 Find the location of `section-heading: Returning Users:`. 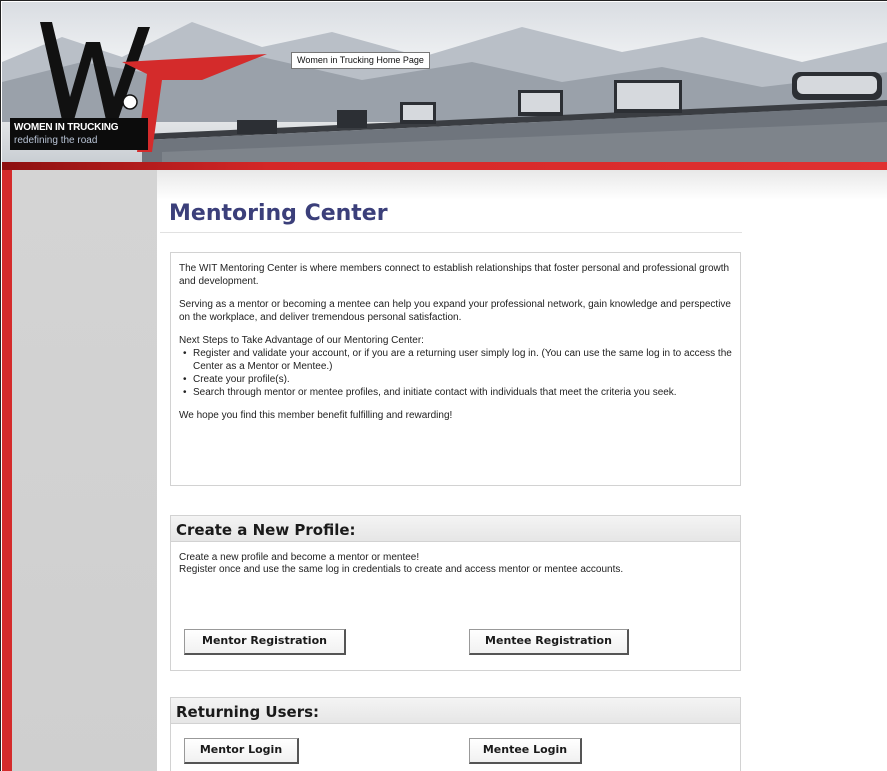

section-heading: Returning Users: is located at coordinates (455, 711).